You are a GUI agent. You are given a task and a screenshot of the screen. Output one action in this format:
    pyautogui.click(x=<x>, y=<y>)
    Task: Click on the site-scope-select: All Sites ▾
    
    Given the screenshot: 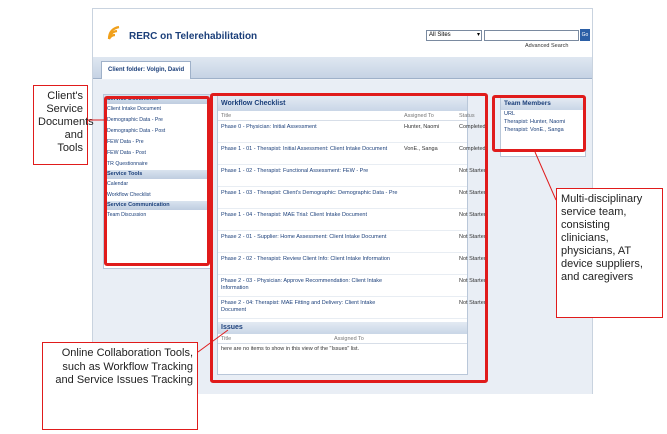 What is the action you would take?
    pyautogui.click(x=454, y=35)
    